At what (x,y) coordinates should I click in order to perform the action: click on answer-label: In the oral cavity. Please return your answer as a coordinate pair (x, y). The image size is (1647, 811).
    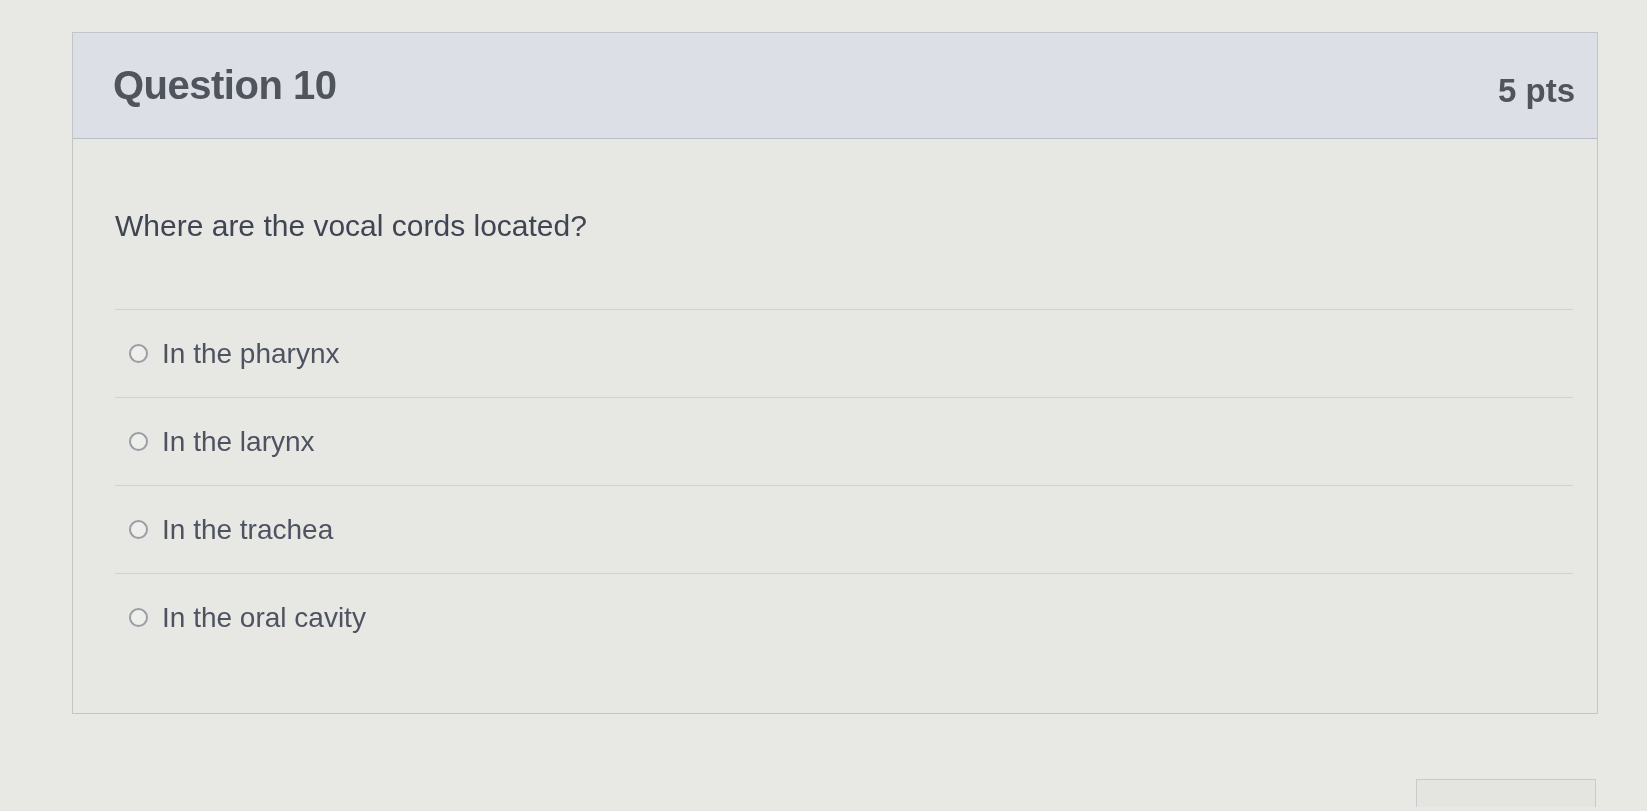
    Looking at the image, I should click on (264, 617).